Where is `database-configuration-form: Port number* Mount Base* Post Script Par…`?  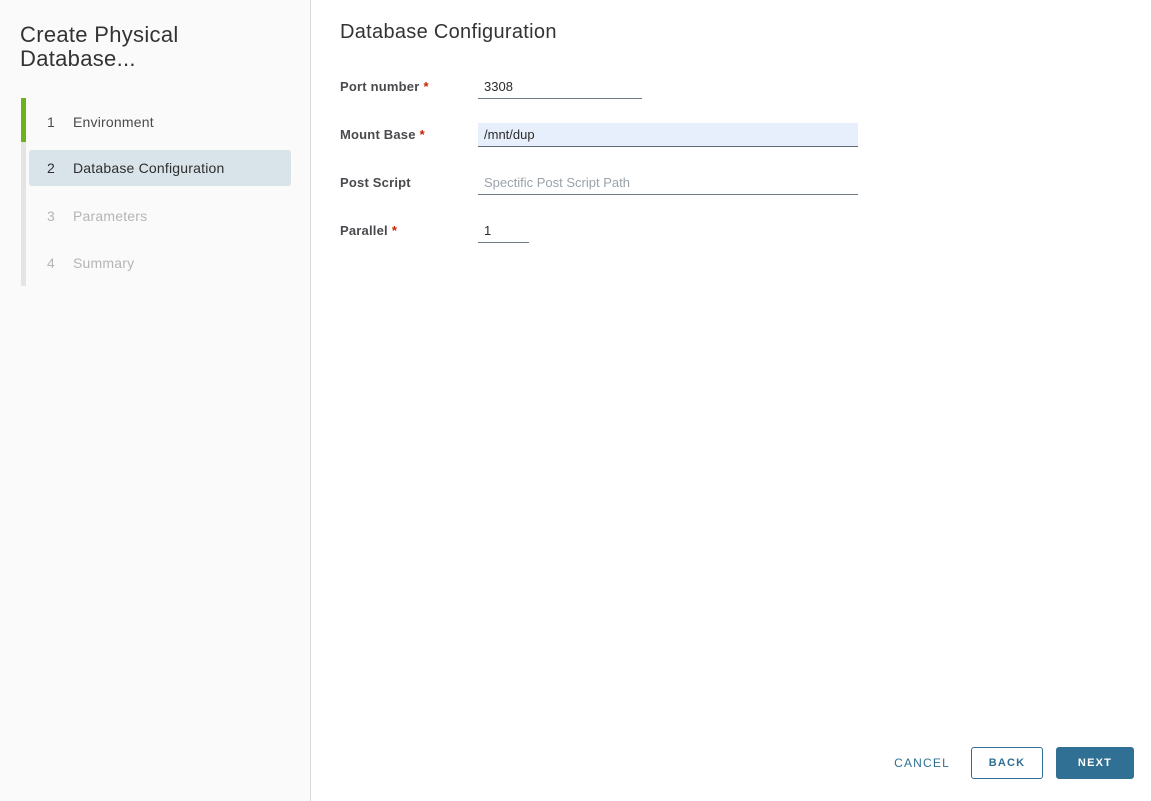
database-configuration-form: Port number* Mount Base* Post Script Par… is located at coordinates (745, 159).